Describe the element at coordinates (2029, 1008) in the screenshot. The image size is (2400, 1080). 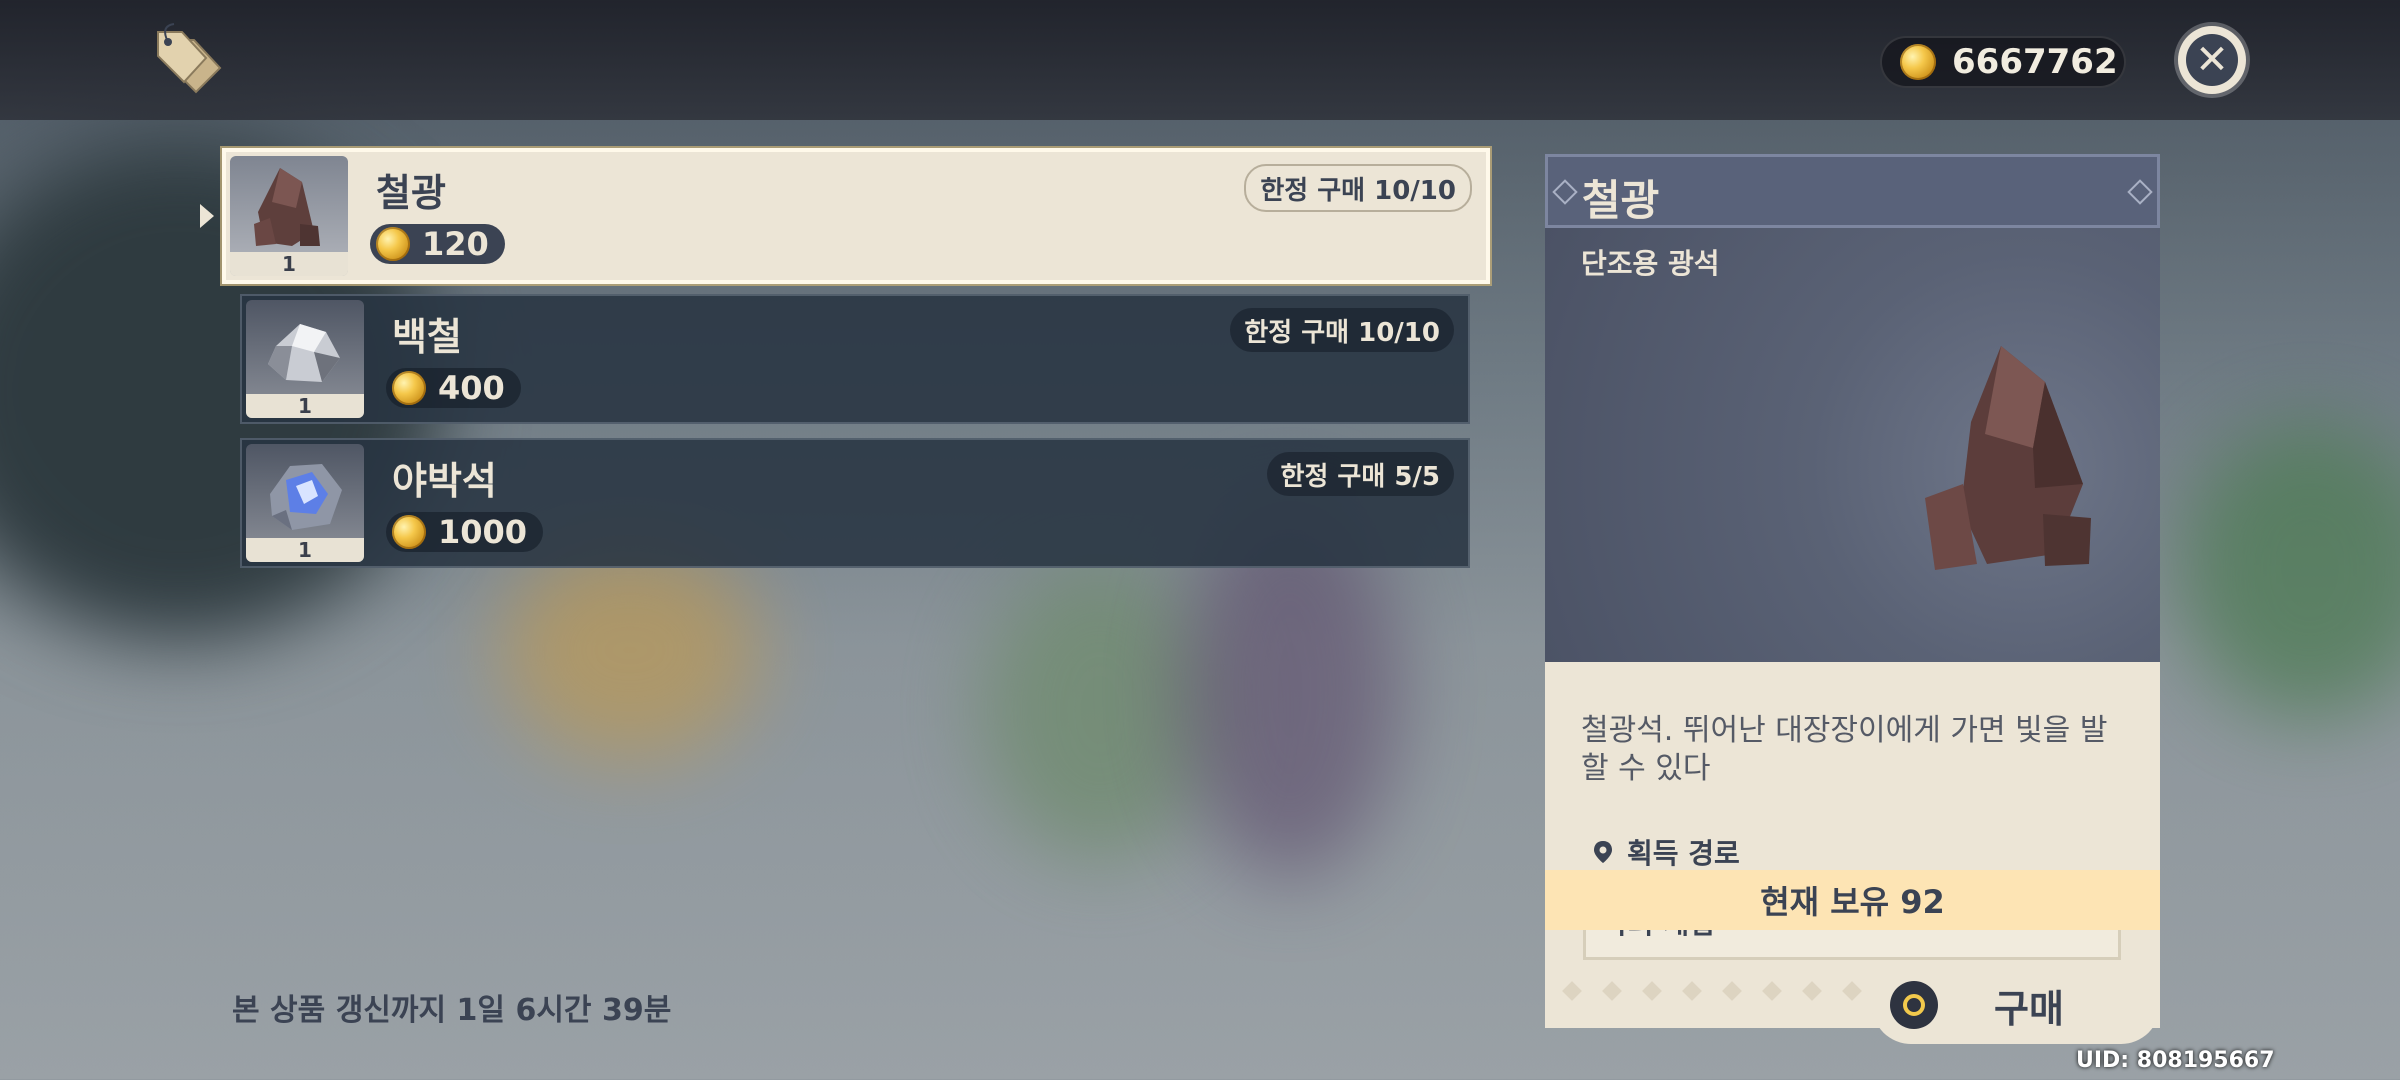
I see `buy-button-label: 구매` at that location.